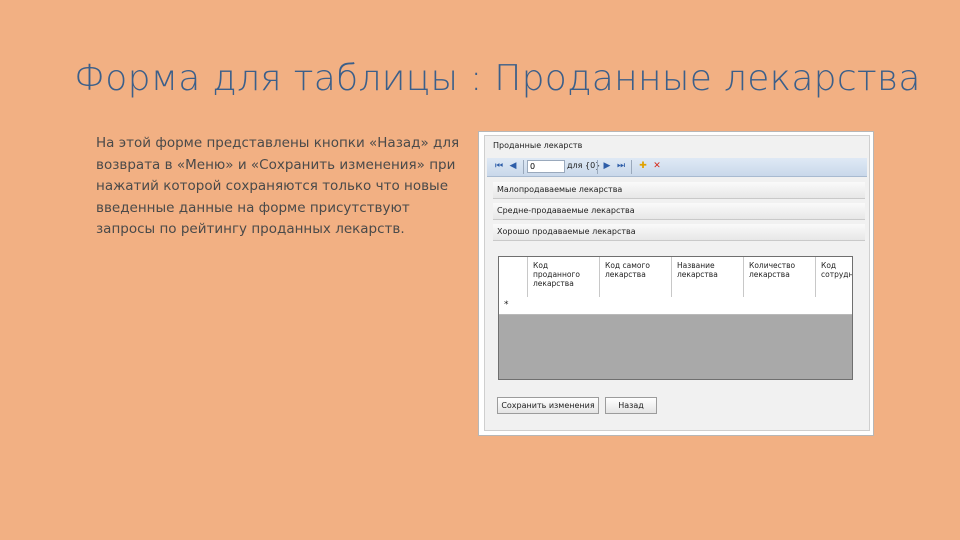  Describe the element at coordinates (548, 405) in the screenshot. I see `save-changes-button: Сохранить изменения` at that location.